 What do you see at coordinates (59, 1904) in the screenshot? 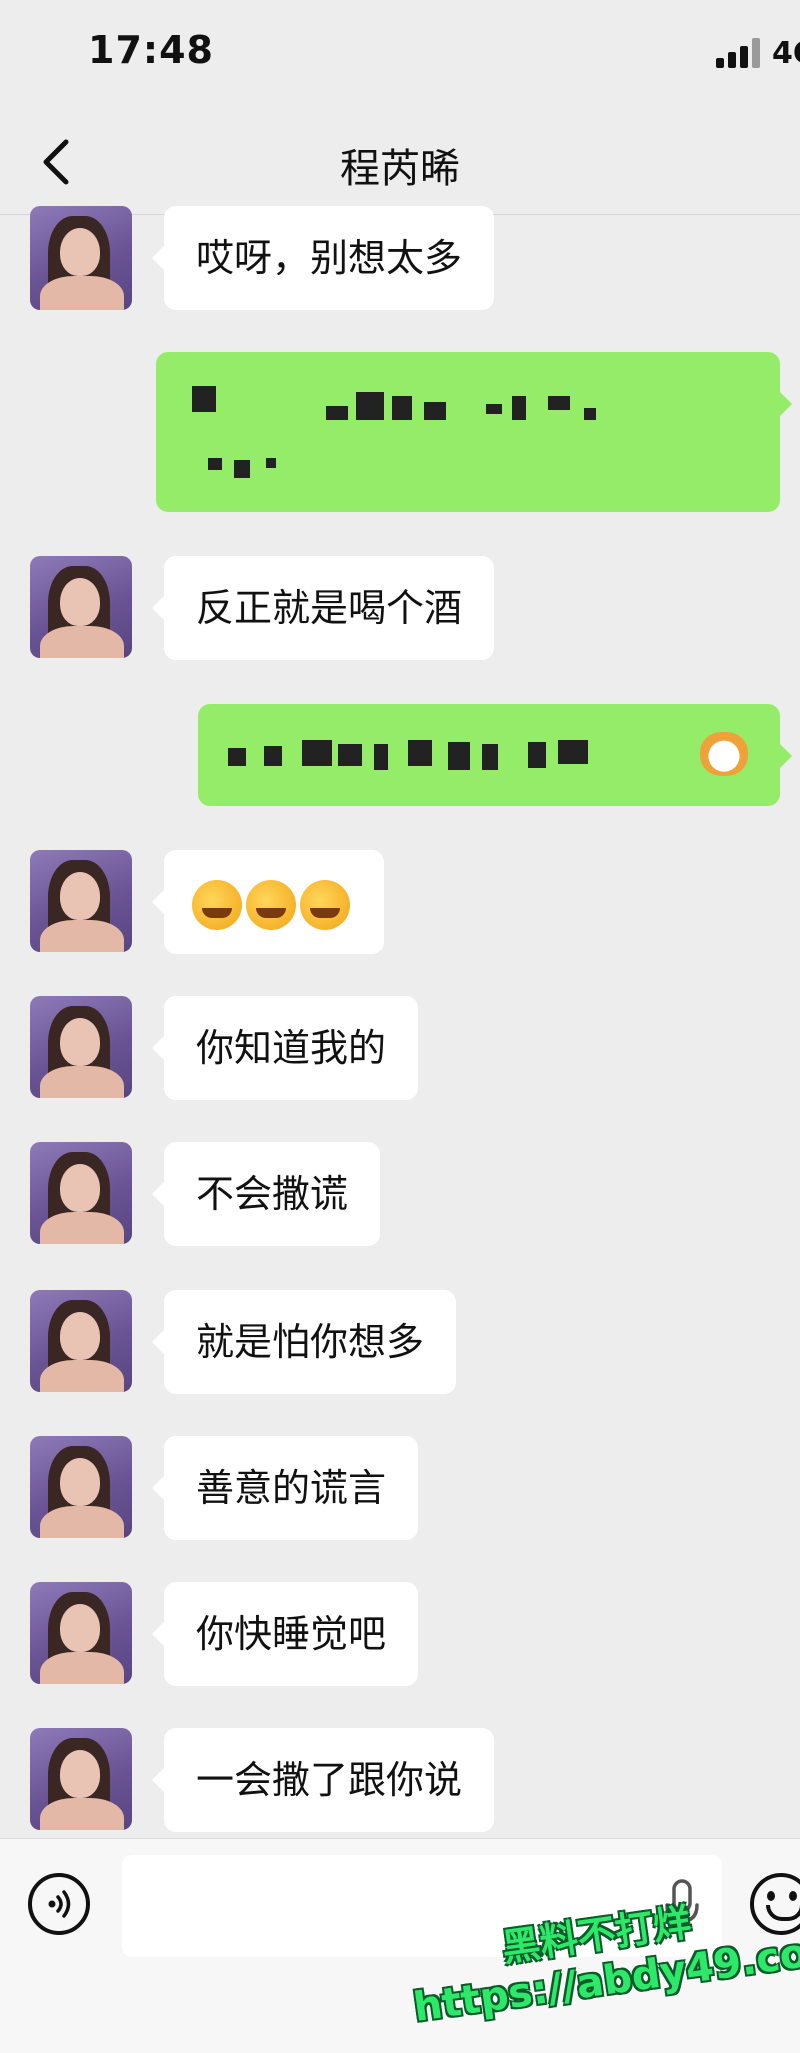
I see `voice-input-icon` at bounding box center [59, 1904].